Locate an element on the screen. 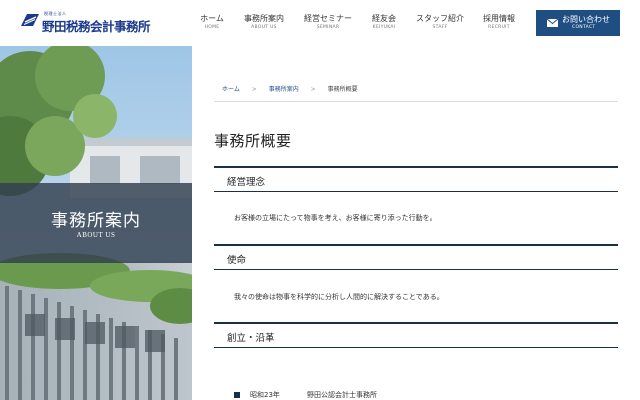 This screenshot has height=400, width=640. nav-recruit-label: 採用情報 is located at coordinates (499, 18).